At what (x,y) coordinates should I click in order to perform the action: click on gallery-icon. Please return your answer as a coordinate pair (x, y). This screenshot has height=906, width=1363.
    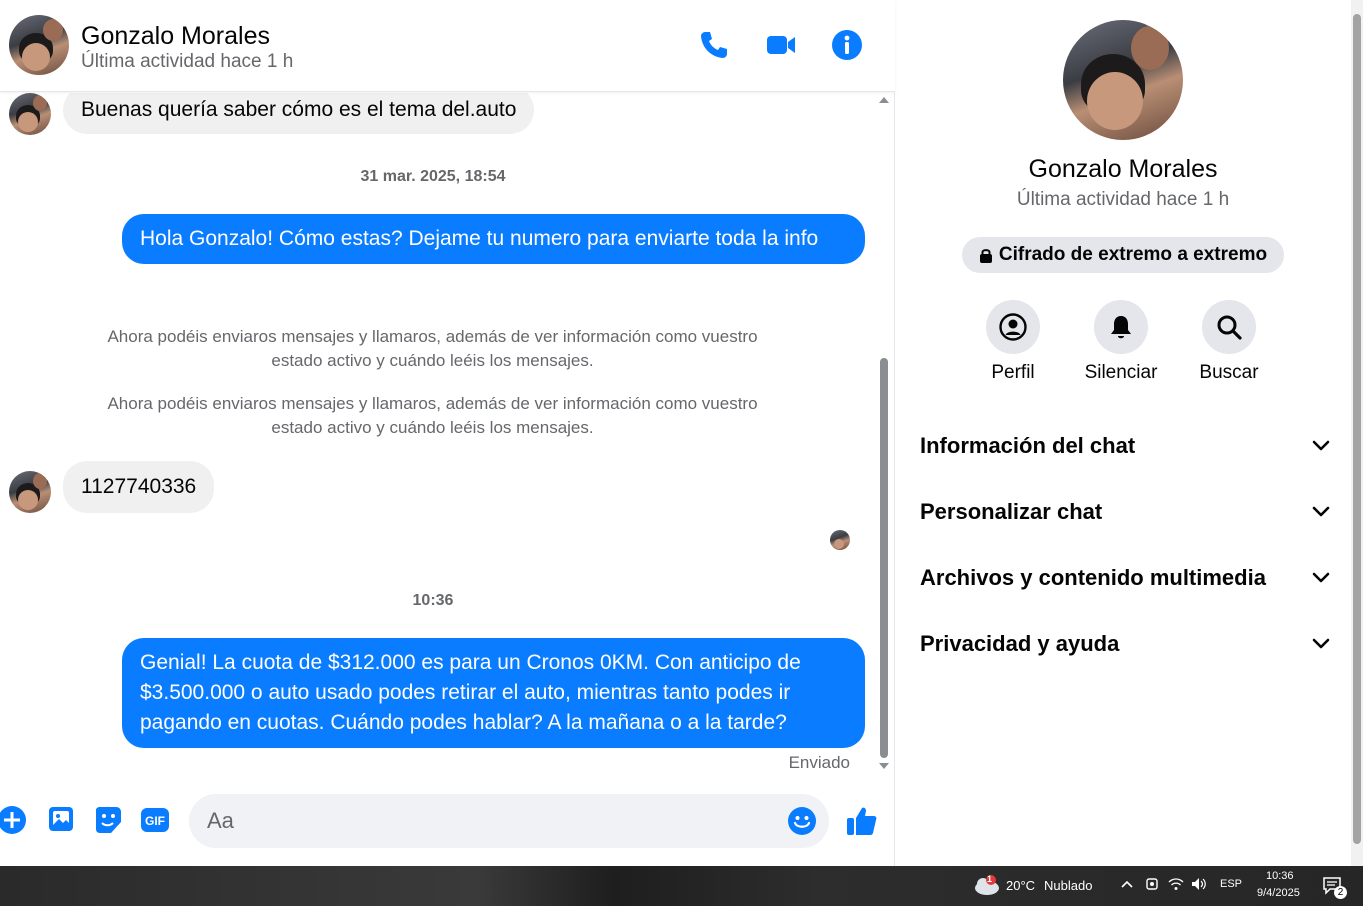
    Looking at the image, I should click on (61, 820).